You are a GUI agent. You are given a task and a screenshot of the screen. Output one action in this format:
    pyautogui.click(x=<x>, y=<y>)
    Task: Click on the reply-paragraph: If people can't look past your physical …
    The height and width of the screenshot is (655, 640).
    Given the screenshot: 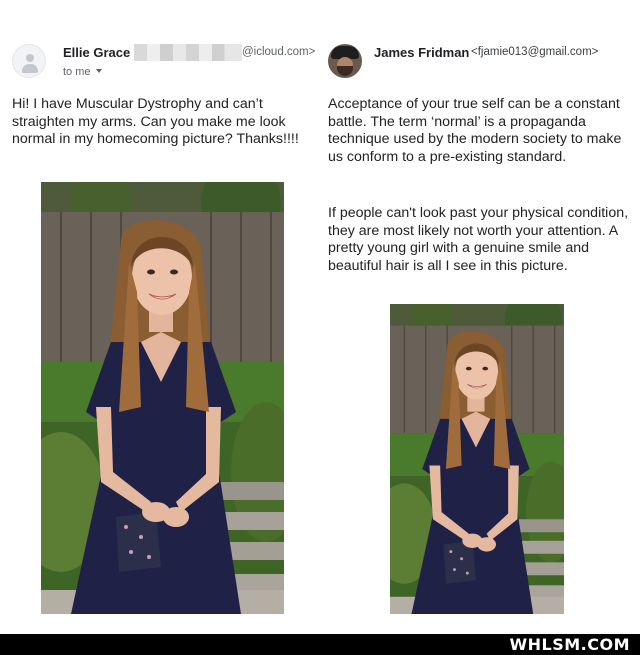 What is the action you would take?
    pyautogui.click(x=478, y=239)
    